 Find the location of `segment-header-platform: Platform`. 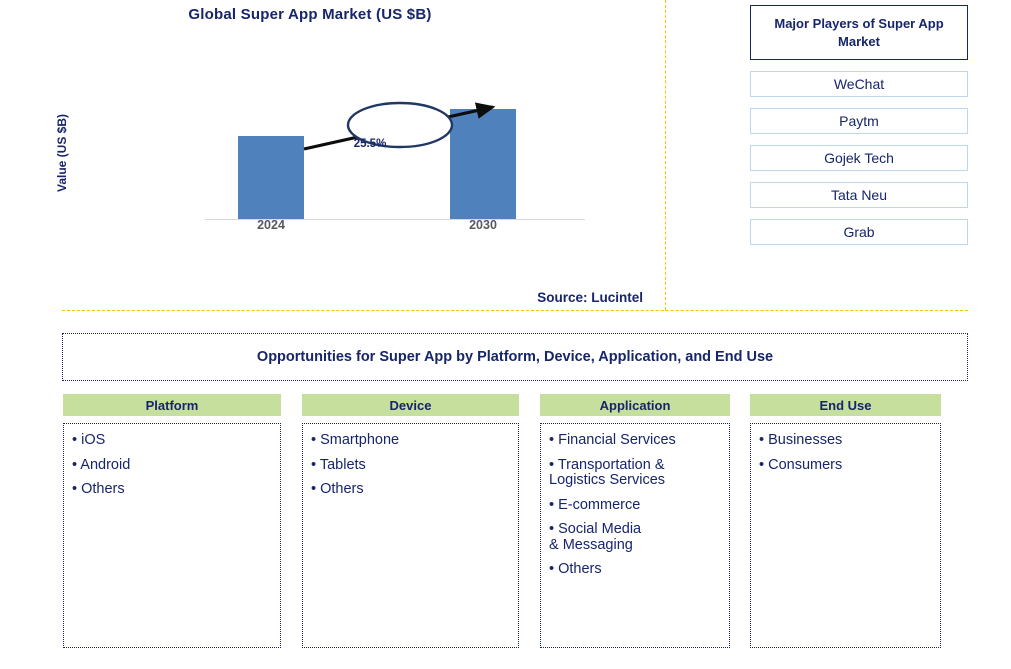

segment-header-platform: Platform is located at coordinates (172, 405).